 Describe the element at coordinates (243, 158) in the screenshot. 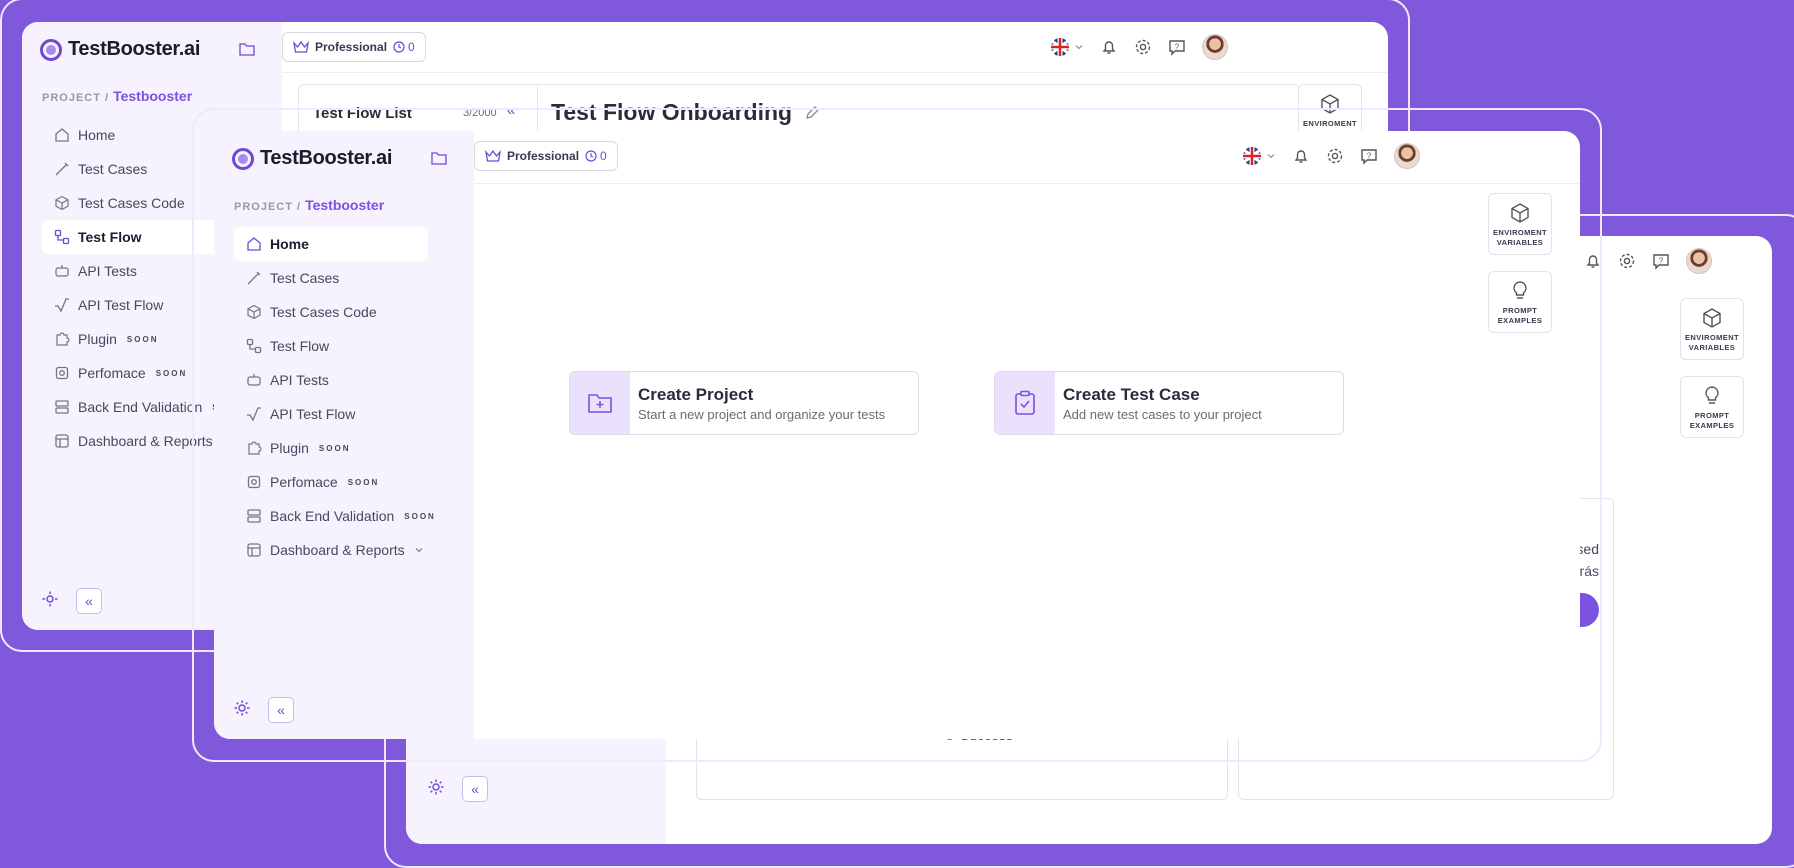

I see `logo-icon` at that location.